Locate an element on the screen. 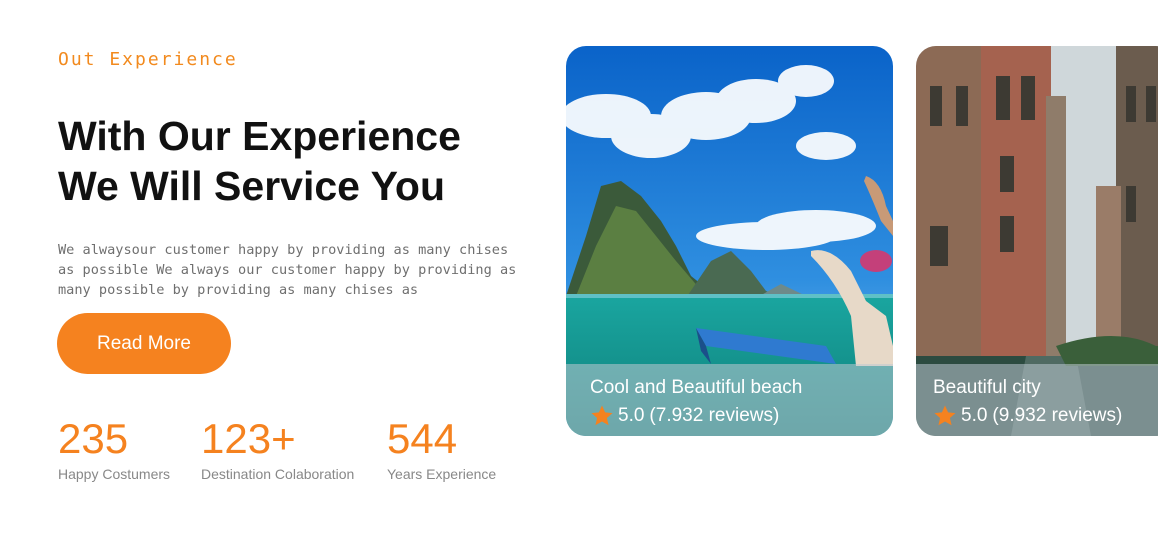 The height and width of the screenshot is (542, 1158). stat-label: Happy Costumers is located at coordinates (114, 474).